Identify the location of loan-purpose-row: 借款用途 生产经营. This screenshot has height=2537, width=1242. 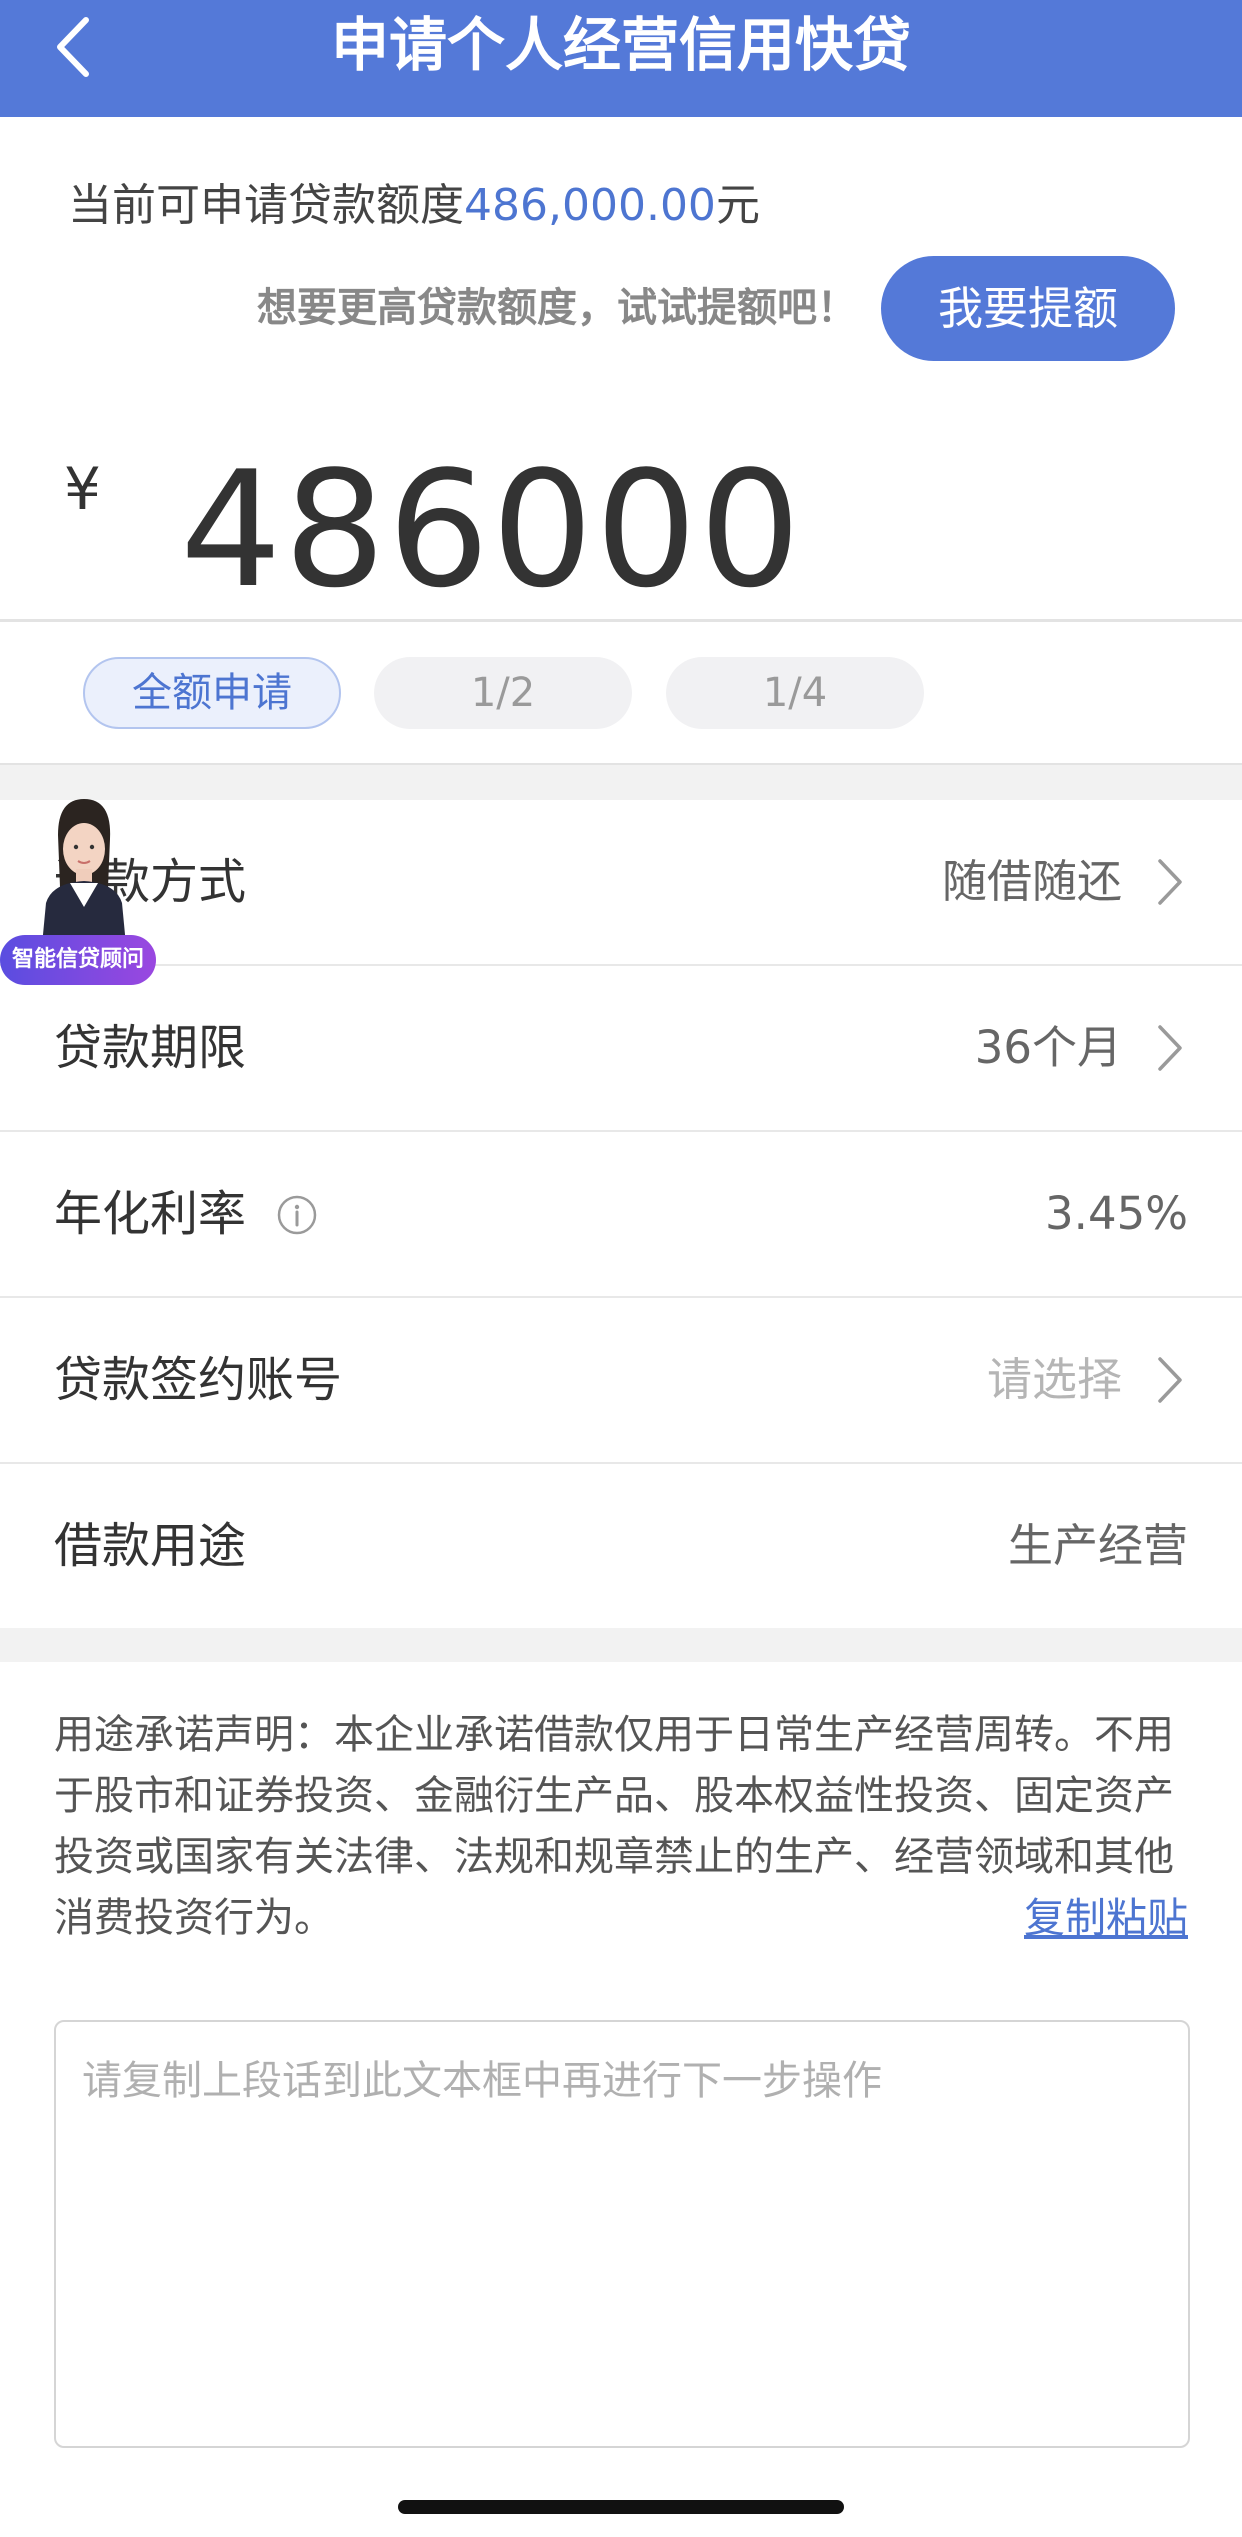
(621, 1546).